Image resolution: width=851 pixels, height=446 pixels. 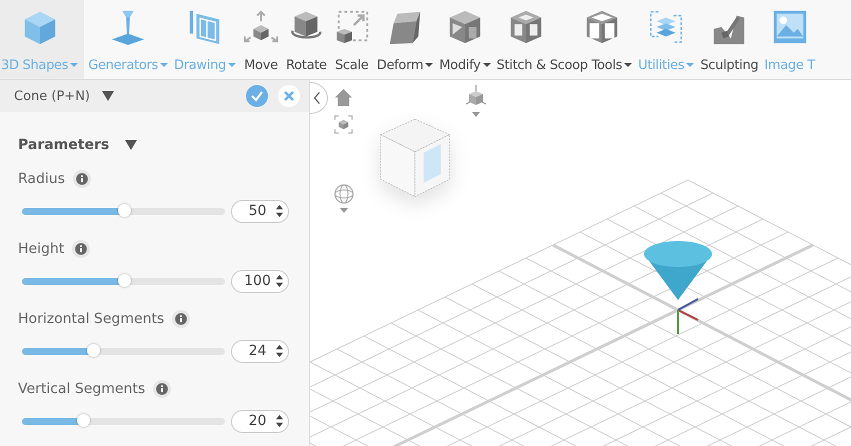 I want to click on parameter-label: Horizontal Segments, so click(x=91, y=319).